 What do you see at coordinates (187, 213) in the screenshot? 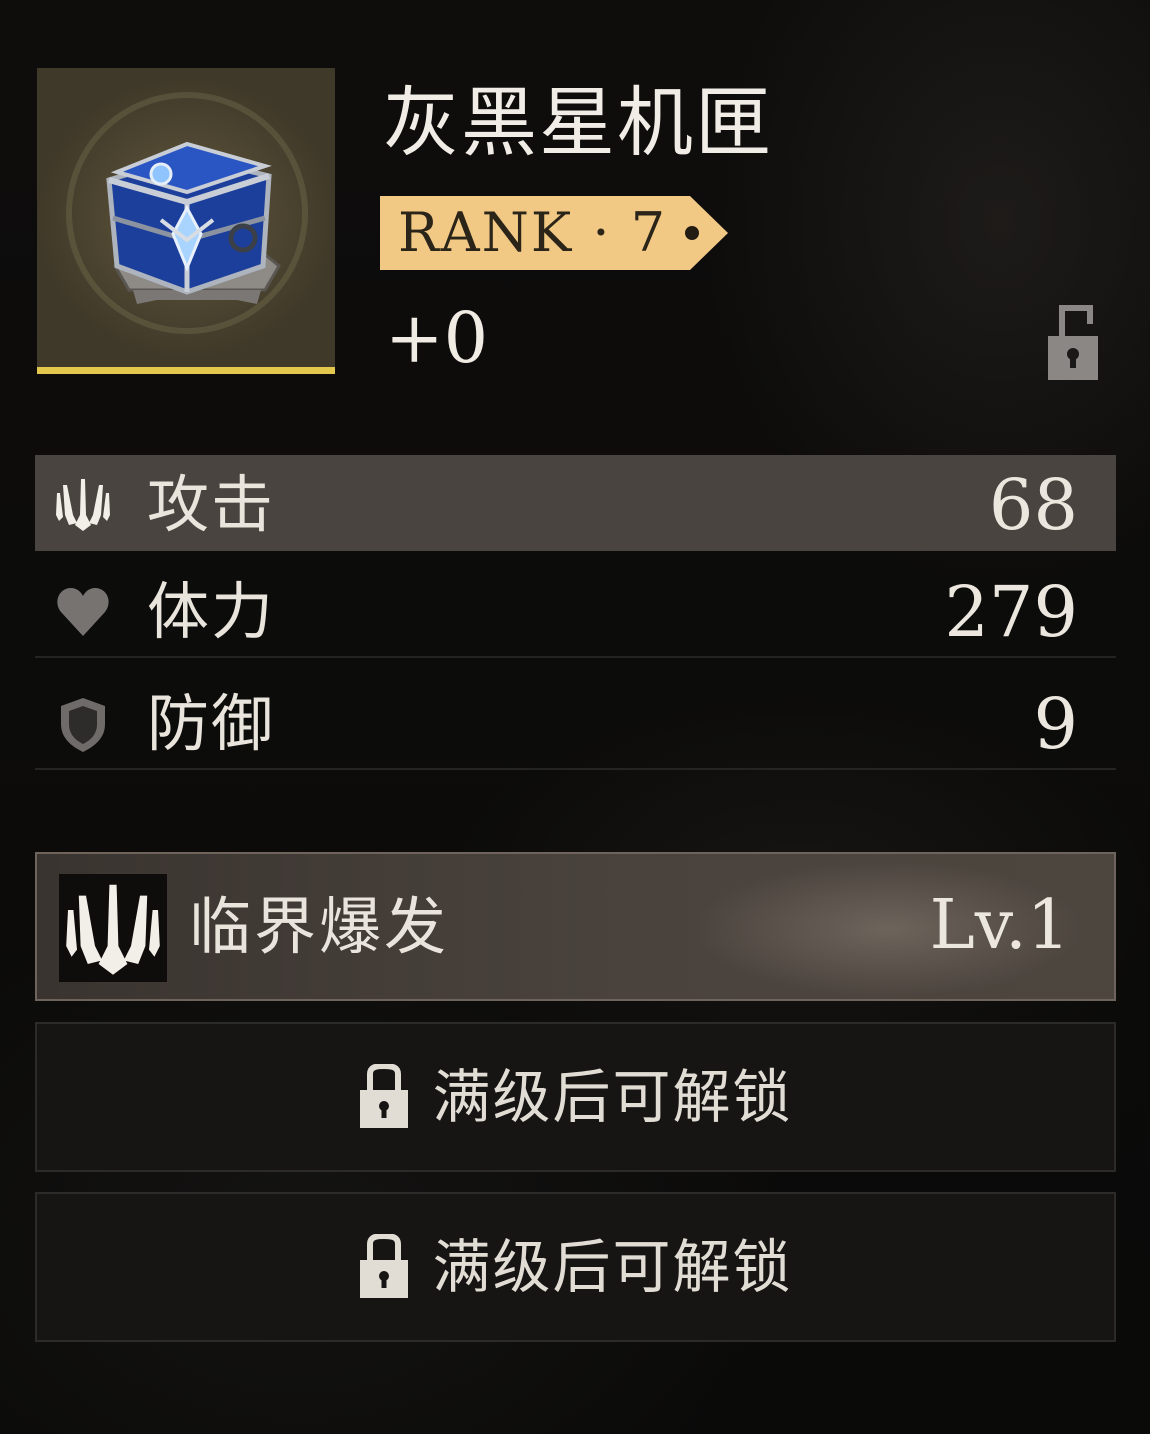
I see `chest-icon` at bounding box center [187, 213].